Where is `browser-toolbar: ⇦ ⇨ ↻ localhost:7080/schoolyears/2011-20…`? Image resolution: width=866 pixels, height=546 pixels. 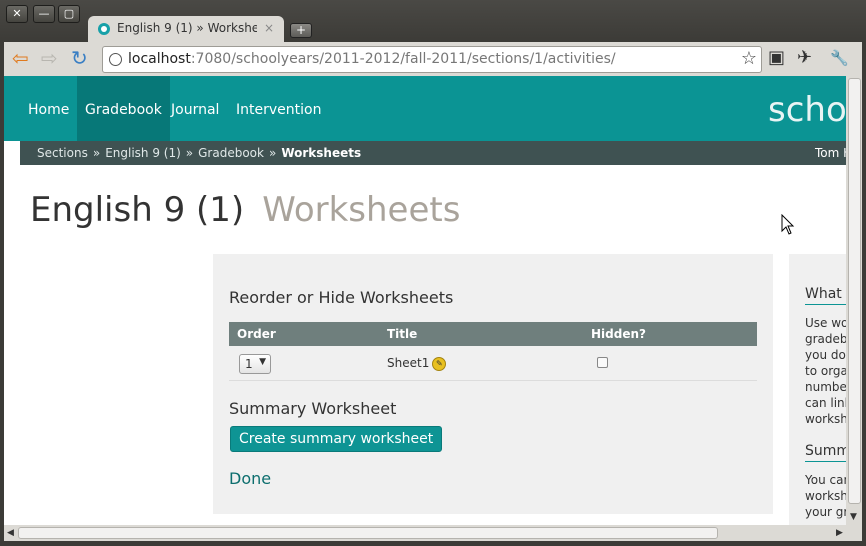
browser-toolbar: ⇦ ⇨ ↻ localhost:7080/schoolyears/2011-20… is located at coordinates (433, 59).